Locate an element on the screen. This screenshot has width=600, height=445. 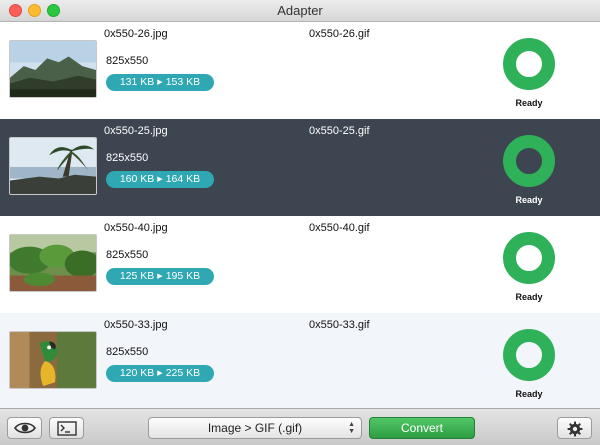
settings-button is located at coordinates (574, 428).